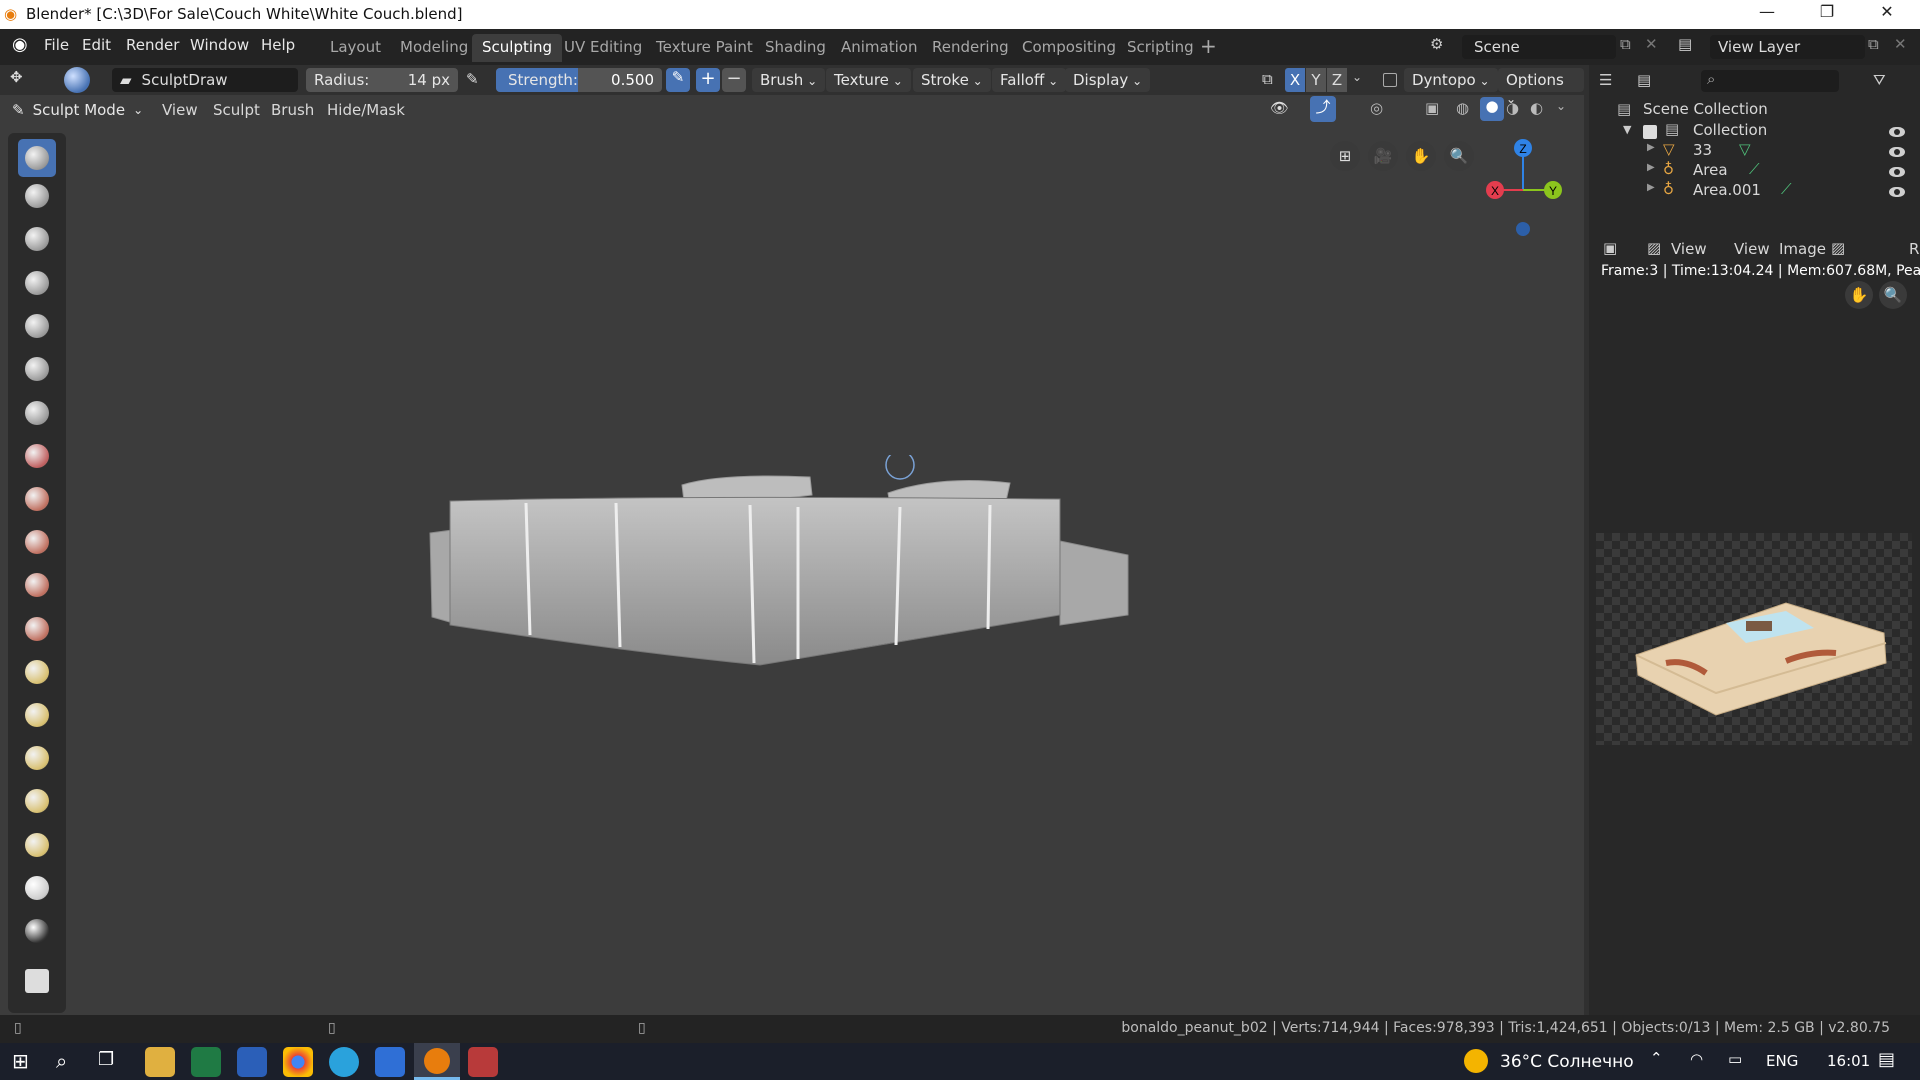 The image size is (1920, 1080). What do you see at coordinates (37, 629) in the screenshot?
I see `pinch-tool-icon` at bounding box center [37, 629].